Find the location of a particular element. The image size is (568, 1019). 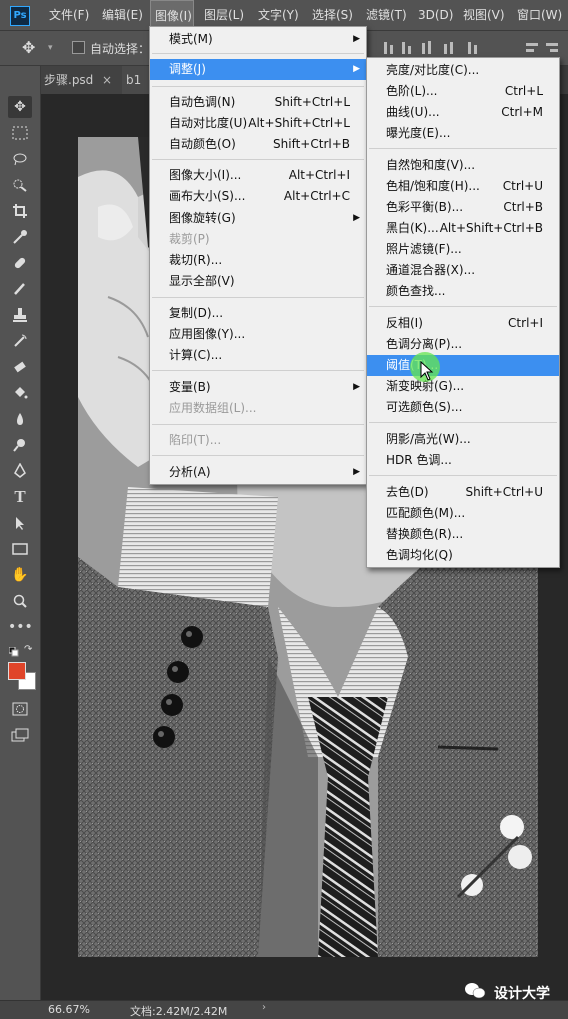

blur-tool-icon is located at coordinates (20, 419).